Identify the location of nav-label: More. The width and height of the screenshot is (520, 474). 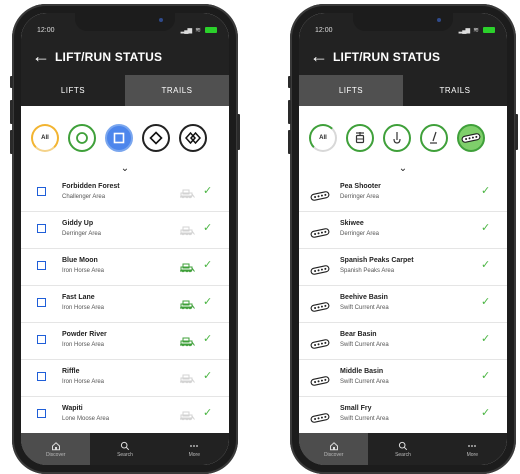
(472, 454).